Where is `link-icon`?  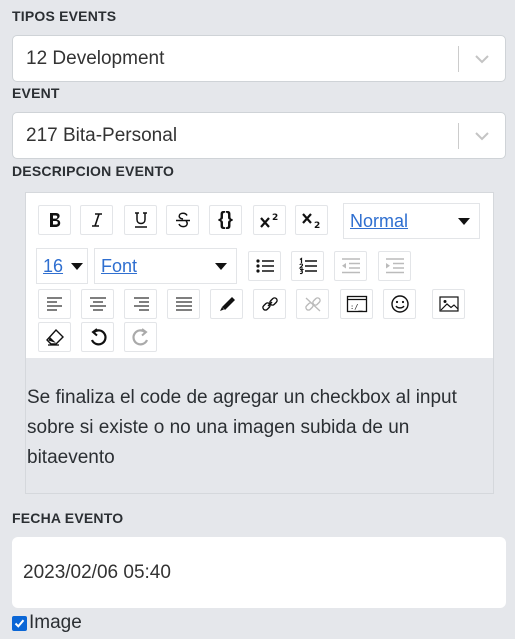
link-icon is located at coordinates (269, 304).